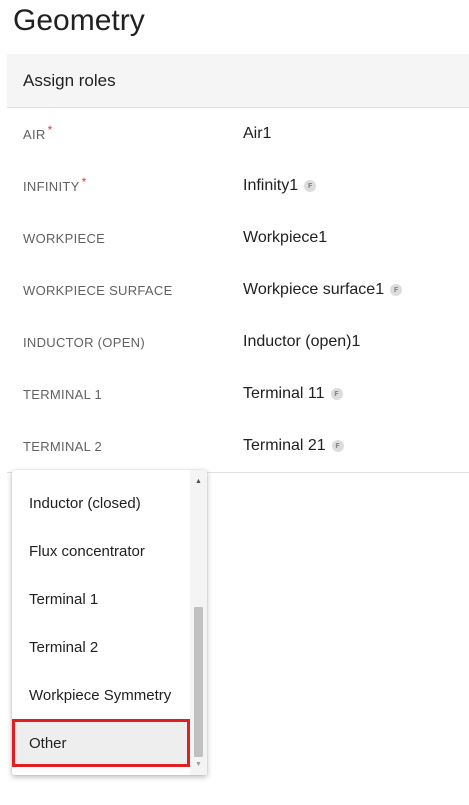 Image resolution: width=469 pixels, height=805 pixels. I want to click on role-row-infinity: INFINITY * Infinity1 F, so click(246, 186).